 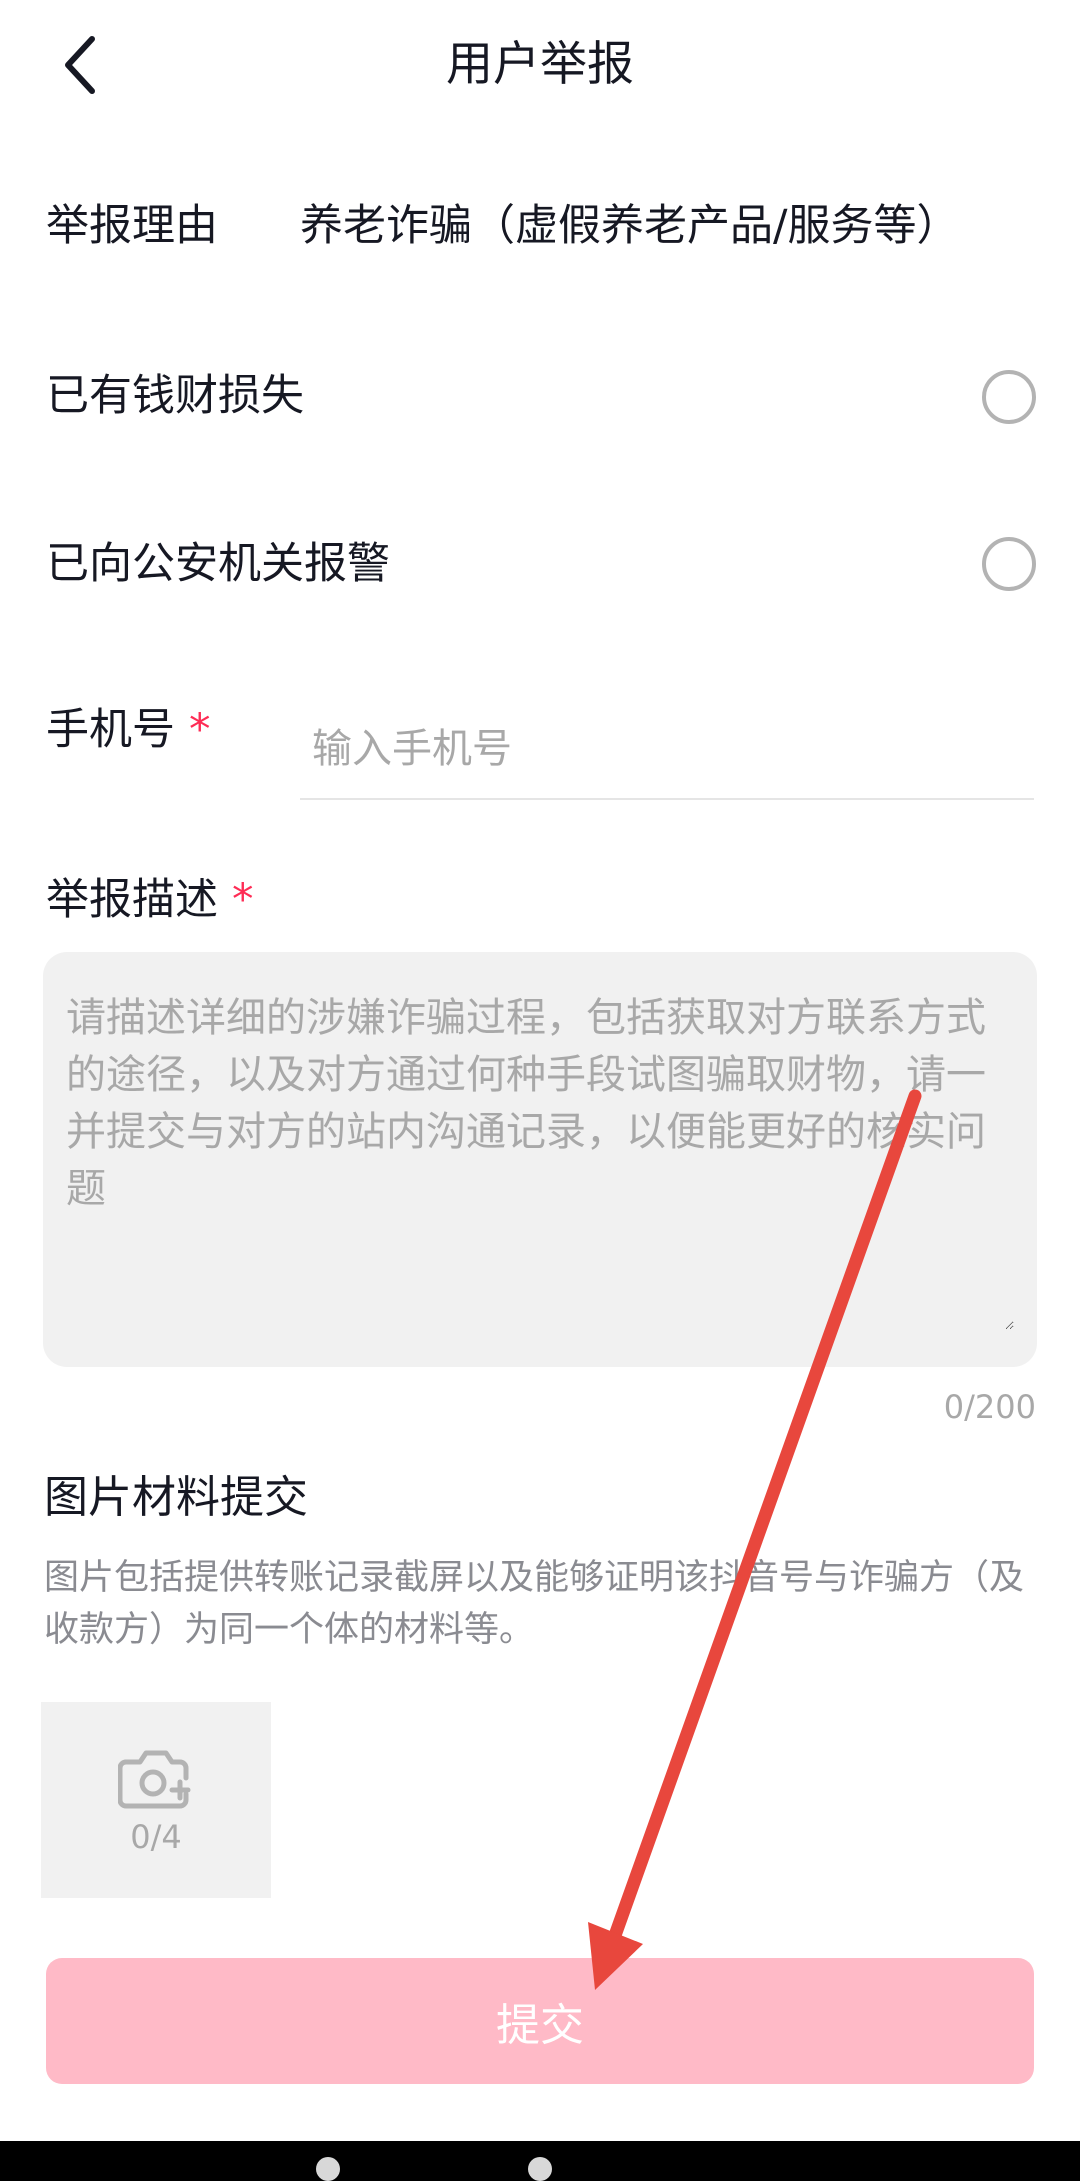 I want to click on option-police-report-label: 已向公安机关报警, so click(x=218, y=564).